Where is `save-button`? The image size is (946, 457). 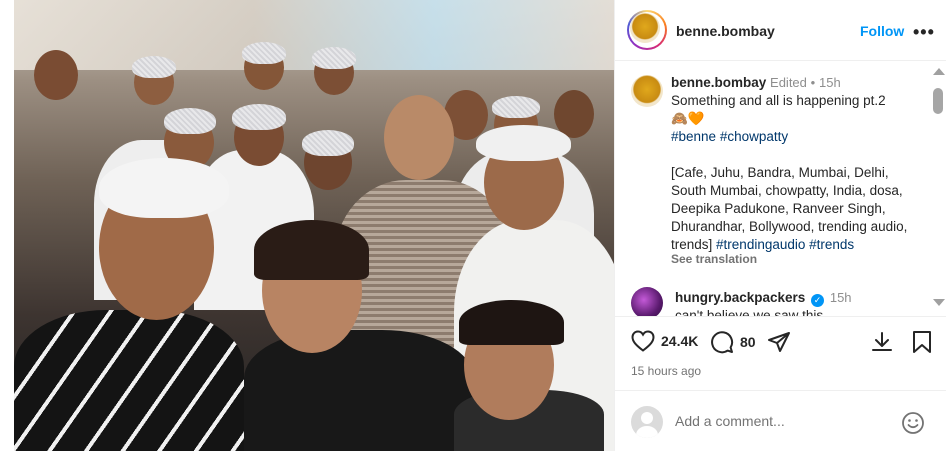
save-button is located at coordinates (922, 342).